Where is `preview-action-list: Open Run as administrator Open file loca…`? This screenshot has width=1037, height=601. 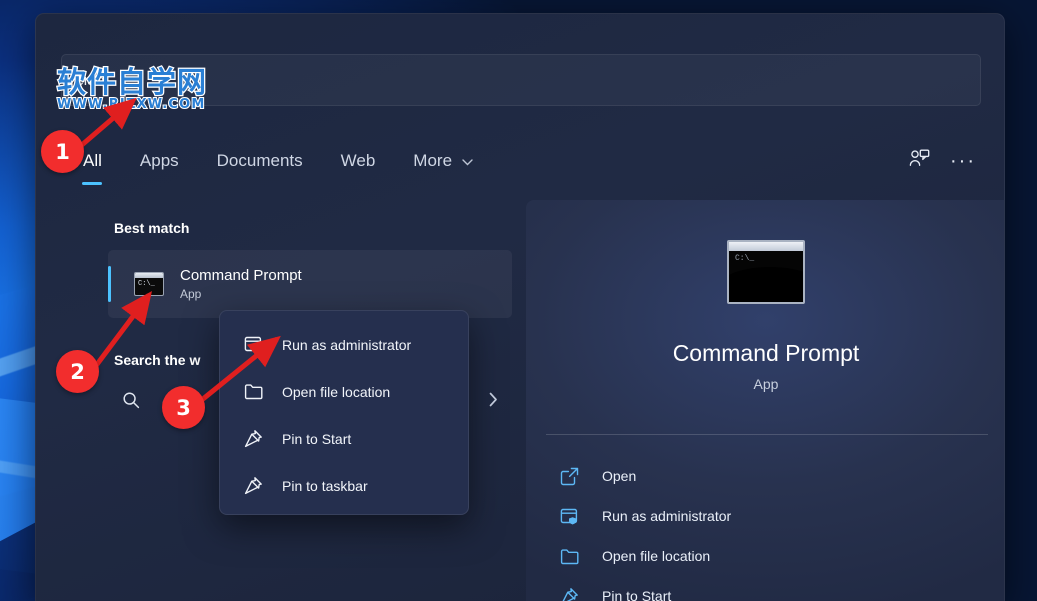 preview-action-list: Open Run as administrator Open file loca… is located at coordinates (765, 528).